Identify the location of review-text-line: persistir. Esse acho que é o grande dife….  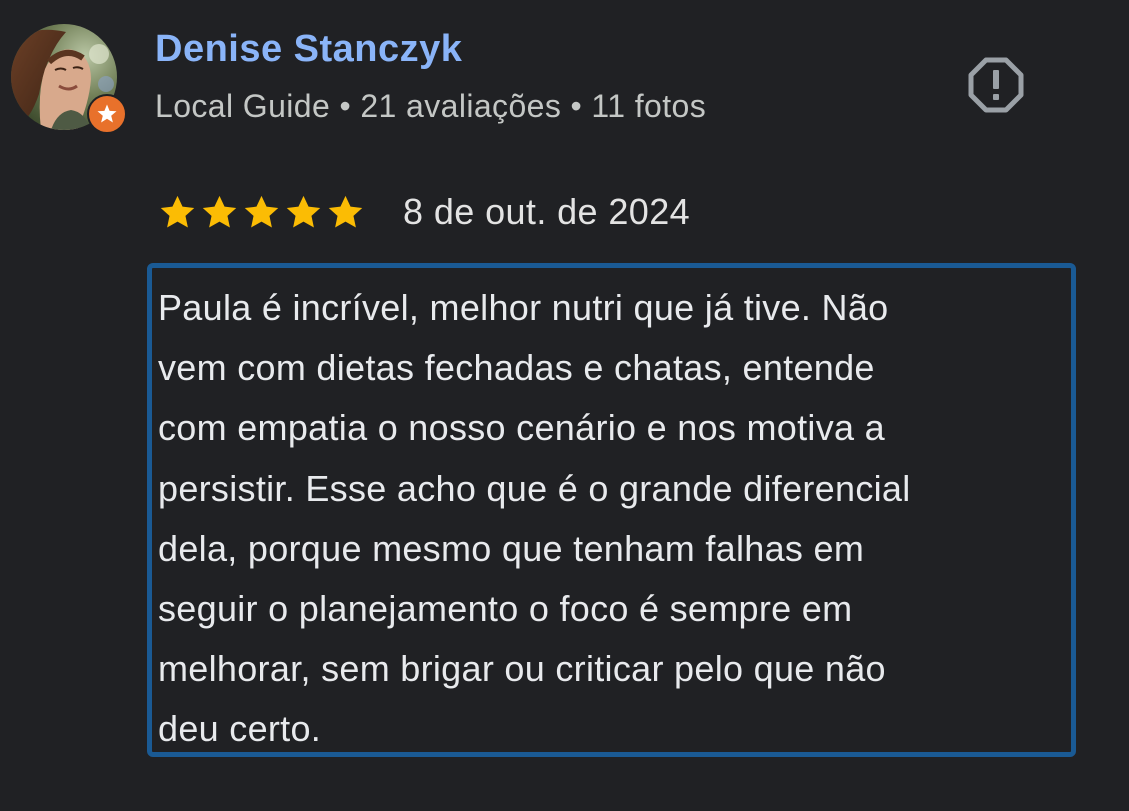
(534, 488).